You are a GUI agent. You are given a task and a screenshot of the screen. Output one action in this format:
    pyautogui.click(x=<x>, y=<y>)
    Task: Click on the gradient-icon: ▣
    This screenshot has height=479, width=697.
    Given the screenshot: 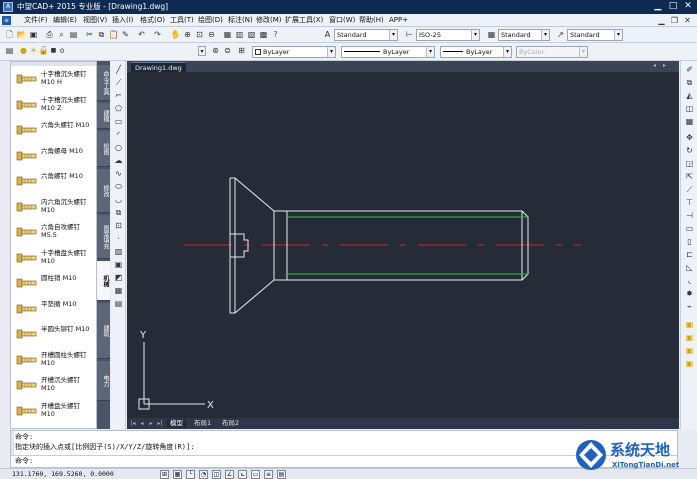 What is the action you would take?
    pyautogui.click(x=118, y=264)
    